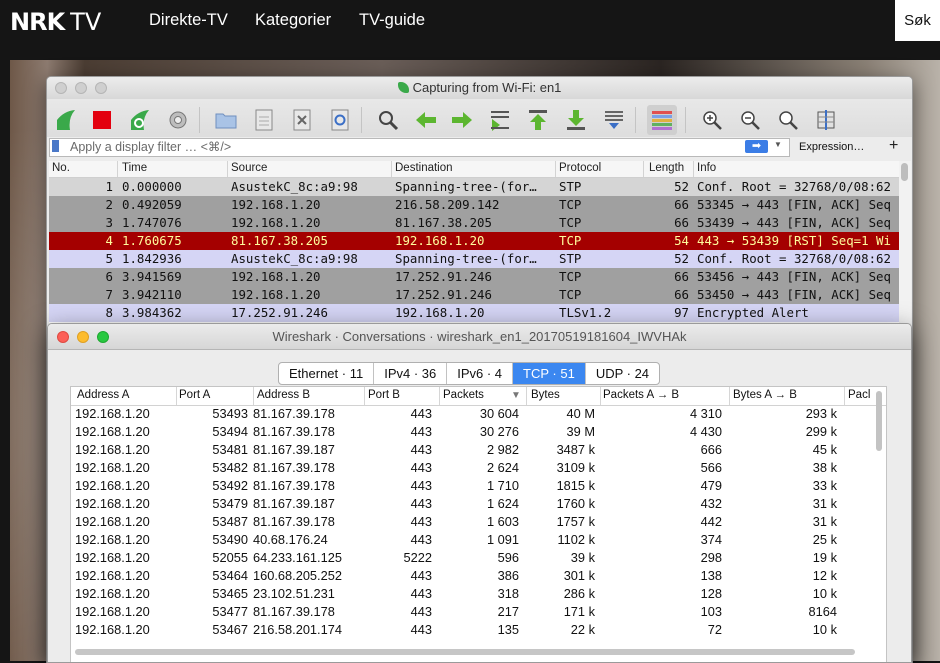  What do you see at coordinates (276, 294) in the screenshot?
I see `packet-source: 192.168.1.20` at bounding box center [276, 294].